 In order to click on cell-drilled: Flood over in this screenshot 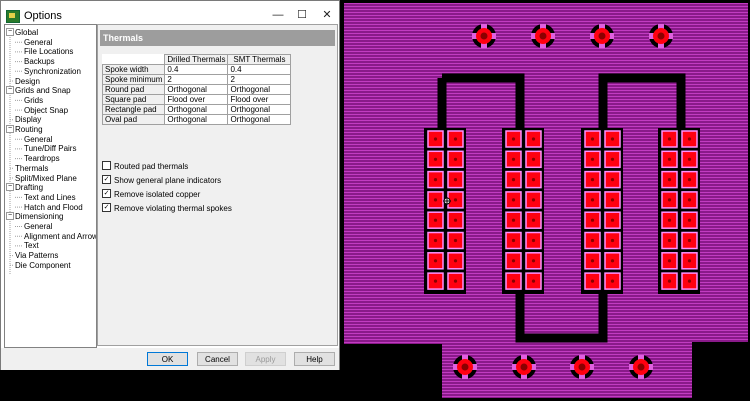, I will do `click(196, 99)`.